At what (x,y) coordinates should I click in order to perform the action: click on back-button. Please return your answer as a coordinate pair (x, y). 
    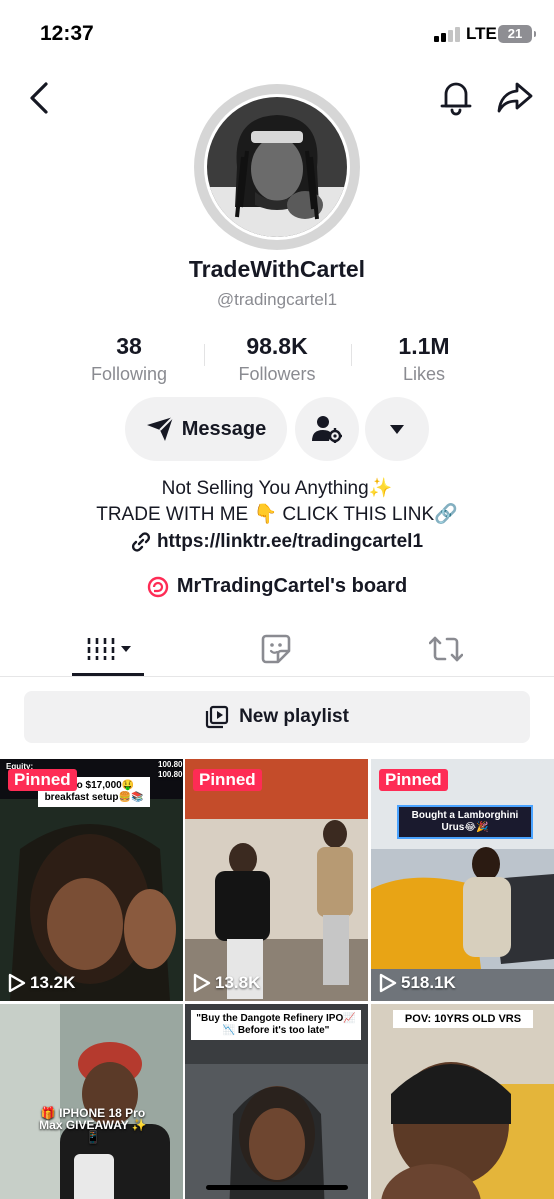
    Looking at the image, I should click on (40, 98).